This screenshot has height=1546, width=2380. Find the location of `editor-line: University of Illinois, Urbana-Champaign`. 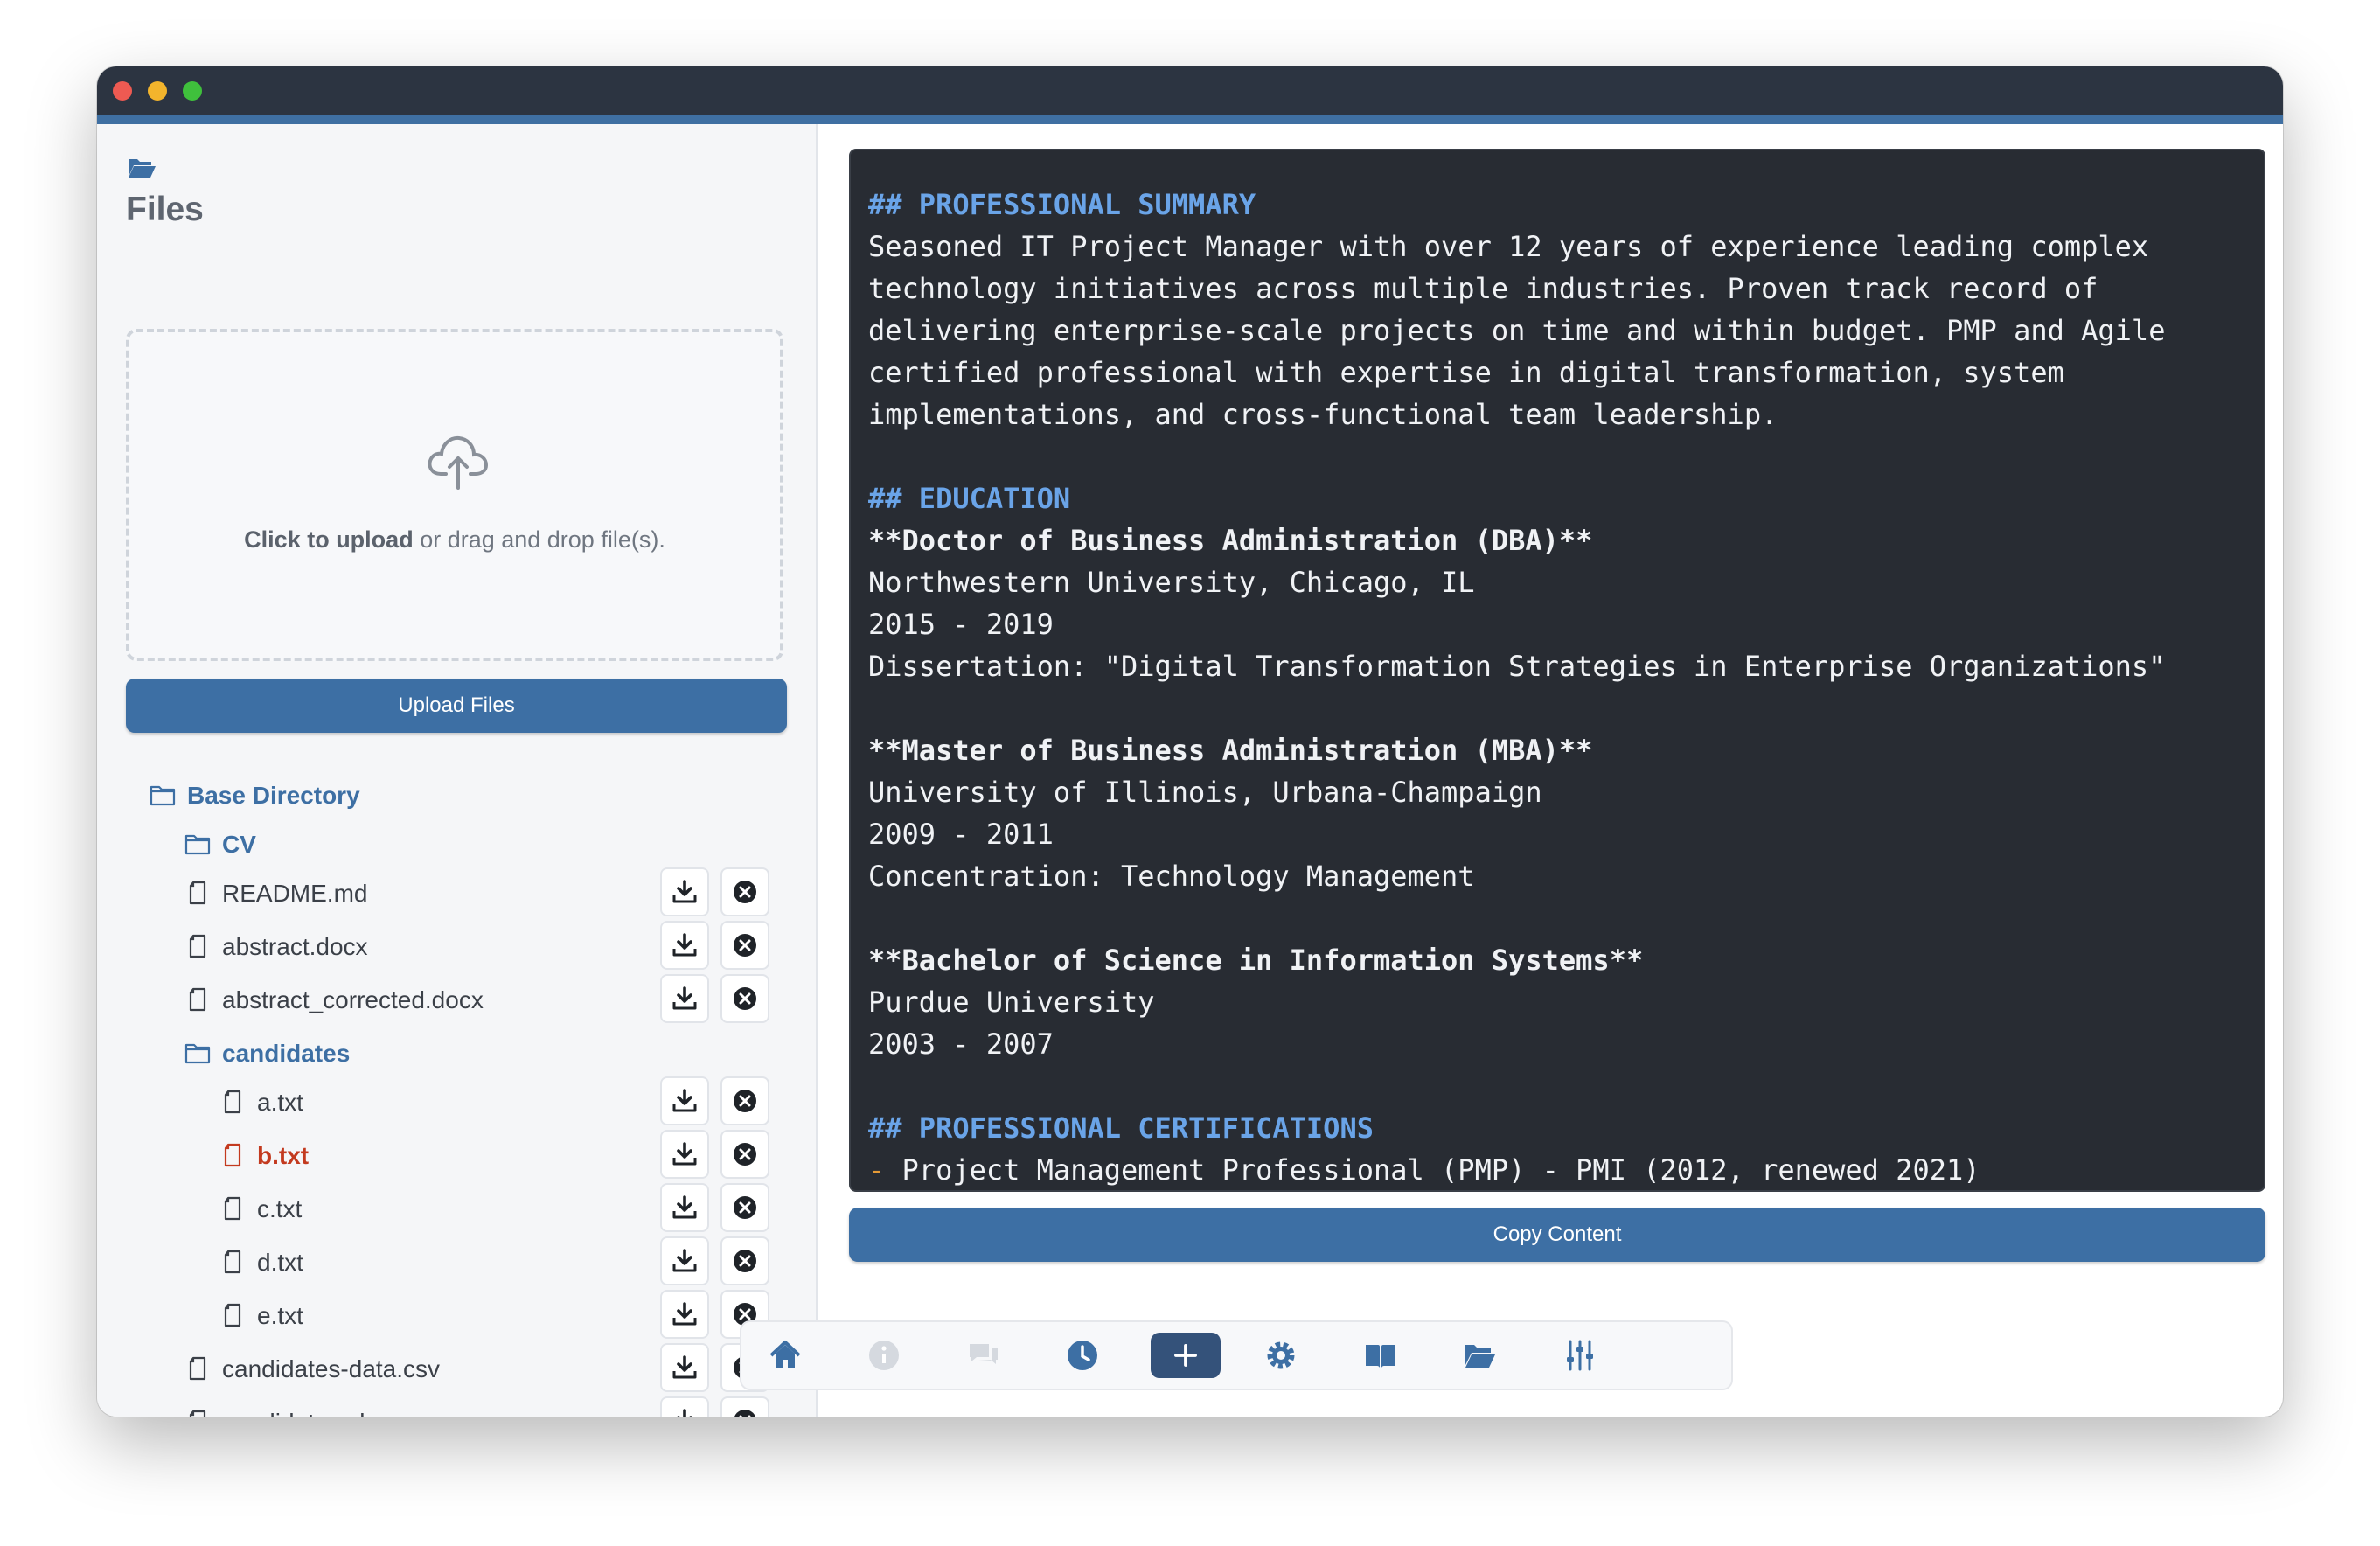

editor-line: University of Illinois, Urbana-Champaign is located at coordinates (1557, 792).